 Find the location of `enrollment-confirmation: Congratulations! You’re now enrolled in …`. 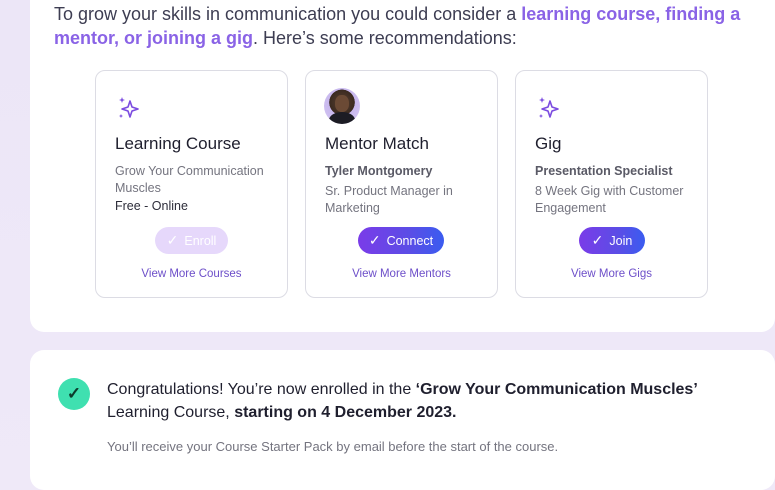

enrollment-confirmation: Congratulations! You’re now enrolled in … is located at coordinates (427, 401).